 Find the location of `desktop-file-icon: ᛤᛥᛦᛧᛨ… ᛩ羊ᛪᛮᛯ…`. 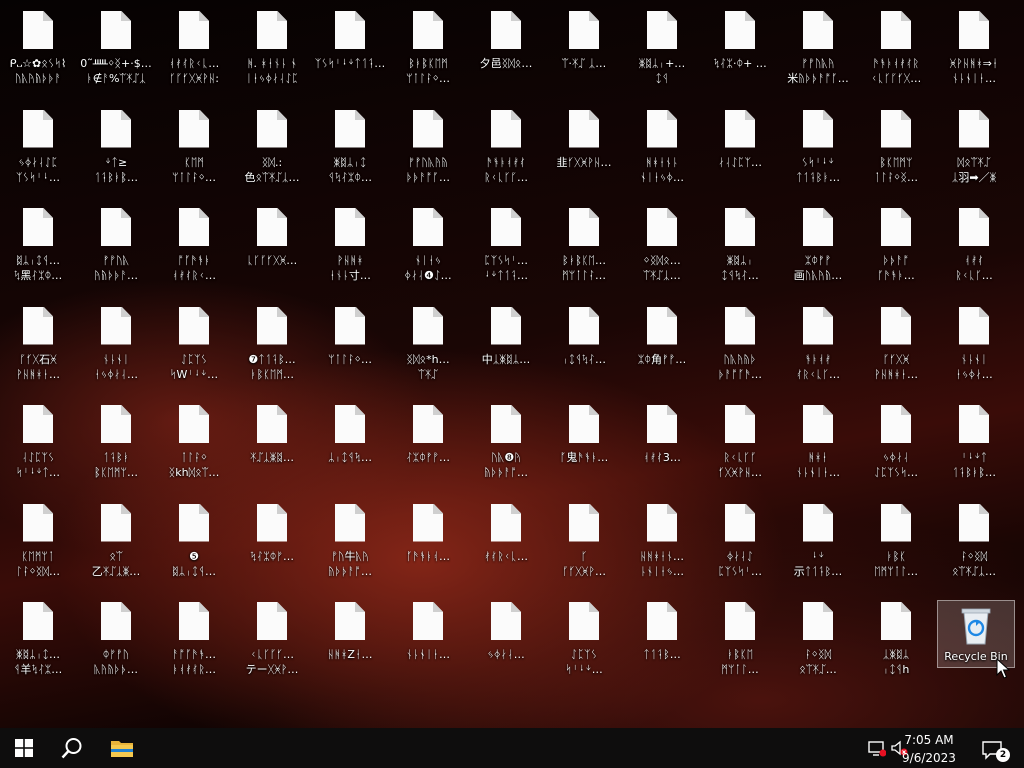

desktop-file-icon: ᛤᛥᛦᛧᛨ… ᛩ羊ᛪᛮᛯ… is located at coordinates (38, 639).